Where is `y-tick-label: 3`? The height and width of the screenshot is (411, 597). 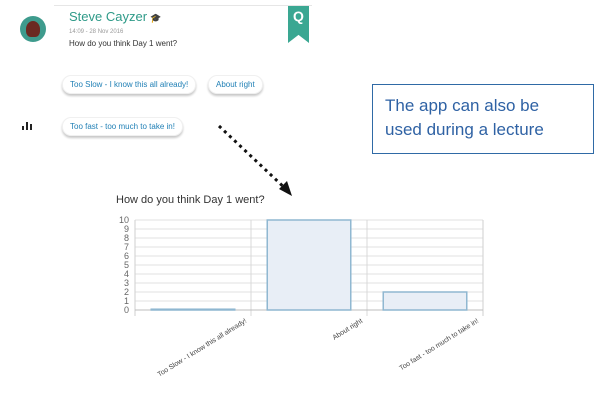
y-tick-label: 3 is located at coordinates (126, 283).